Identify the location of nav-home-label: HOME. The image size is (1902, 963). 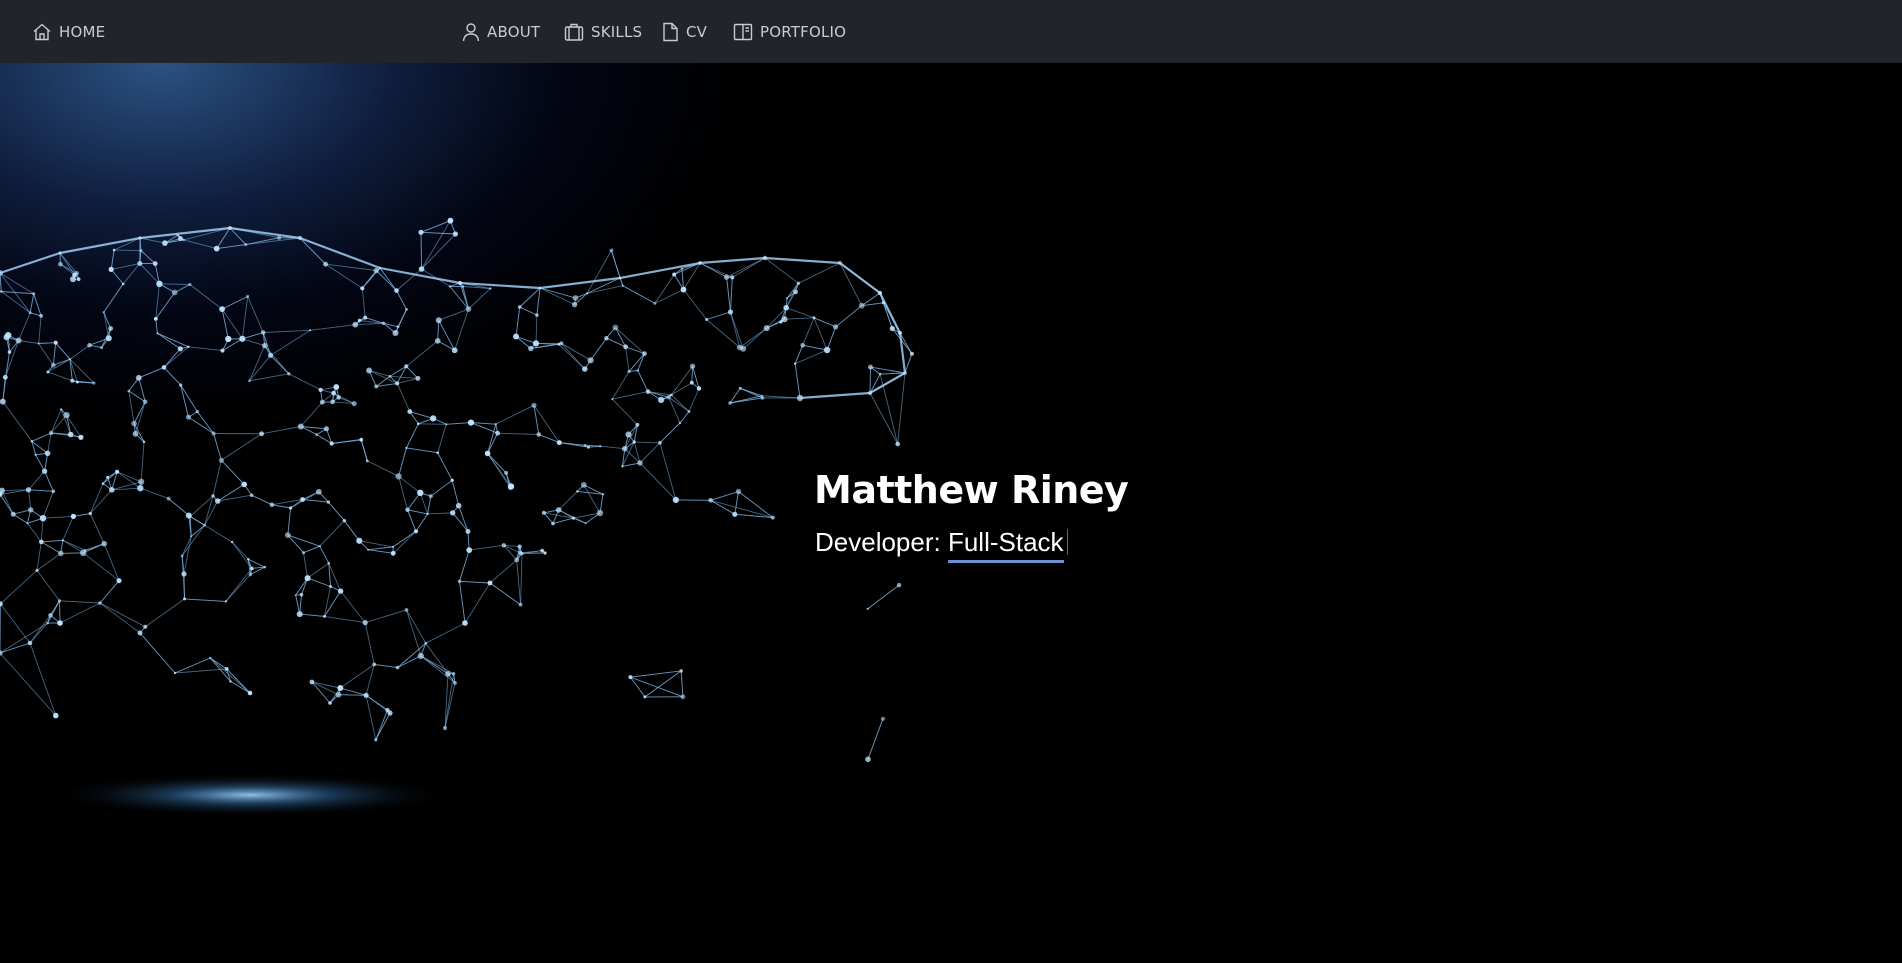
(82, 31).